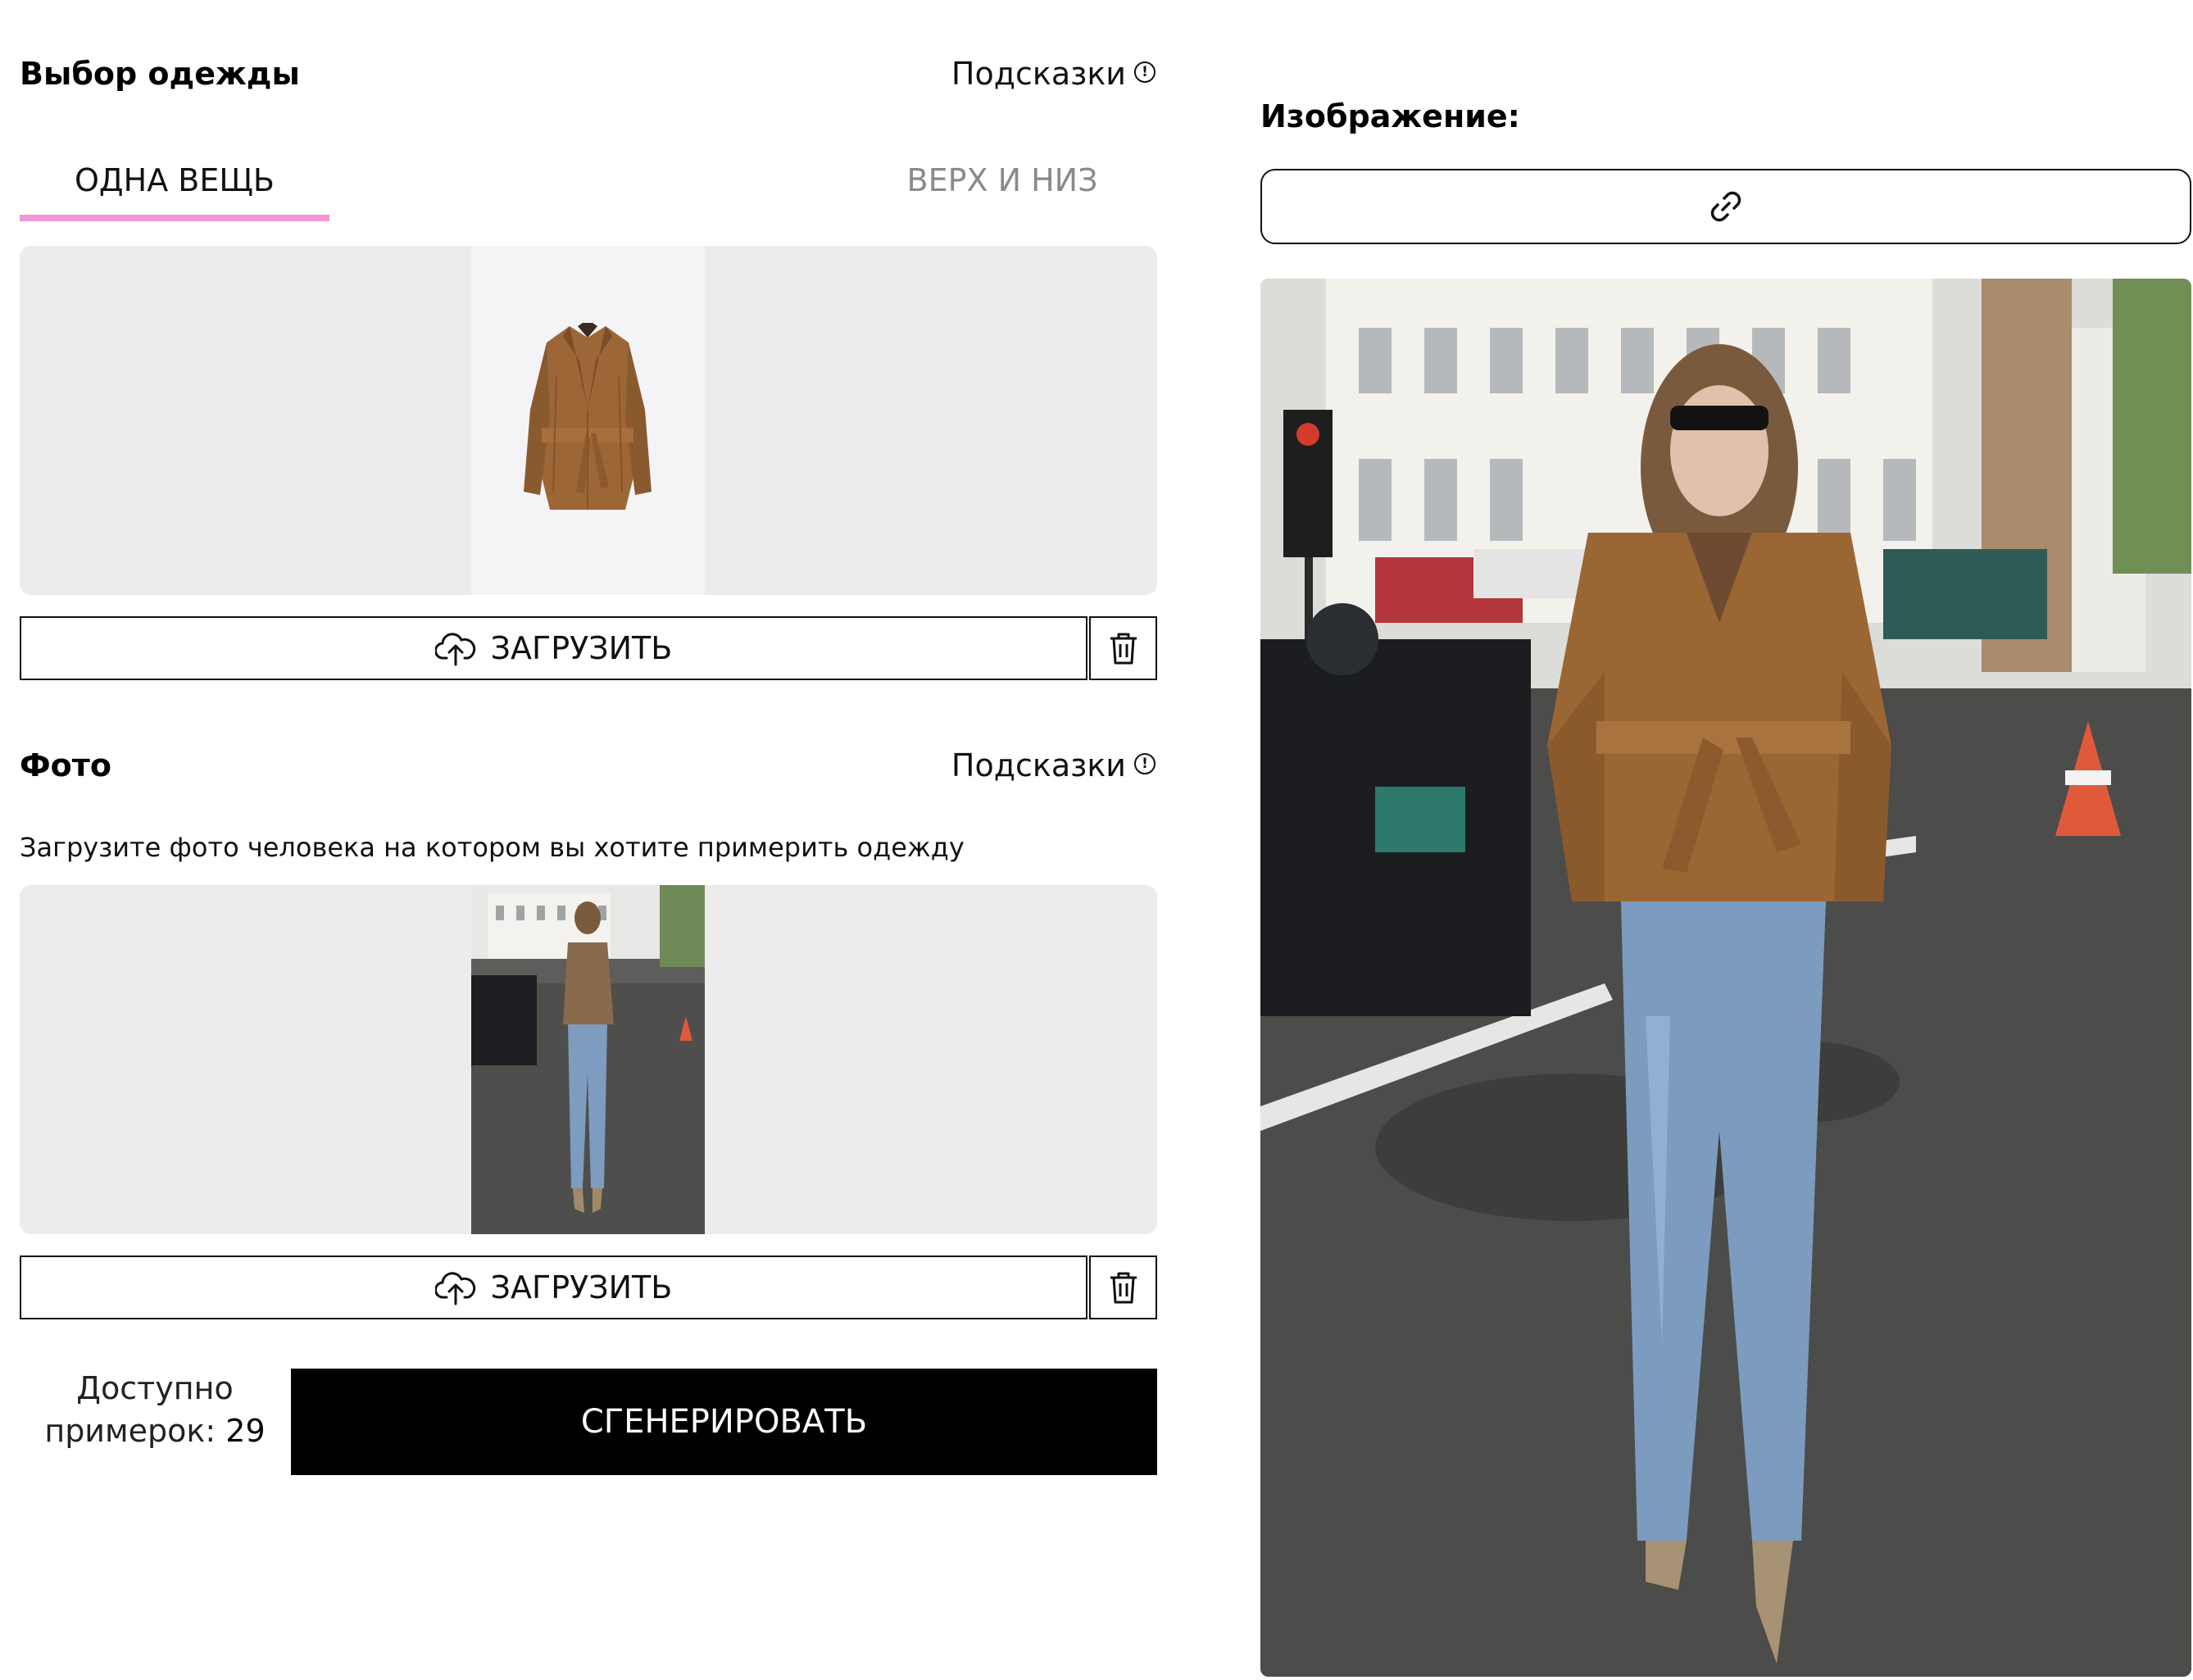  I want to click on photo-delete-button, so click(1123, 1287).